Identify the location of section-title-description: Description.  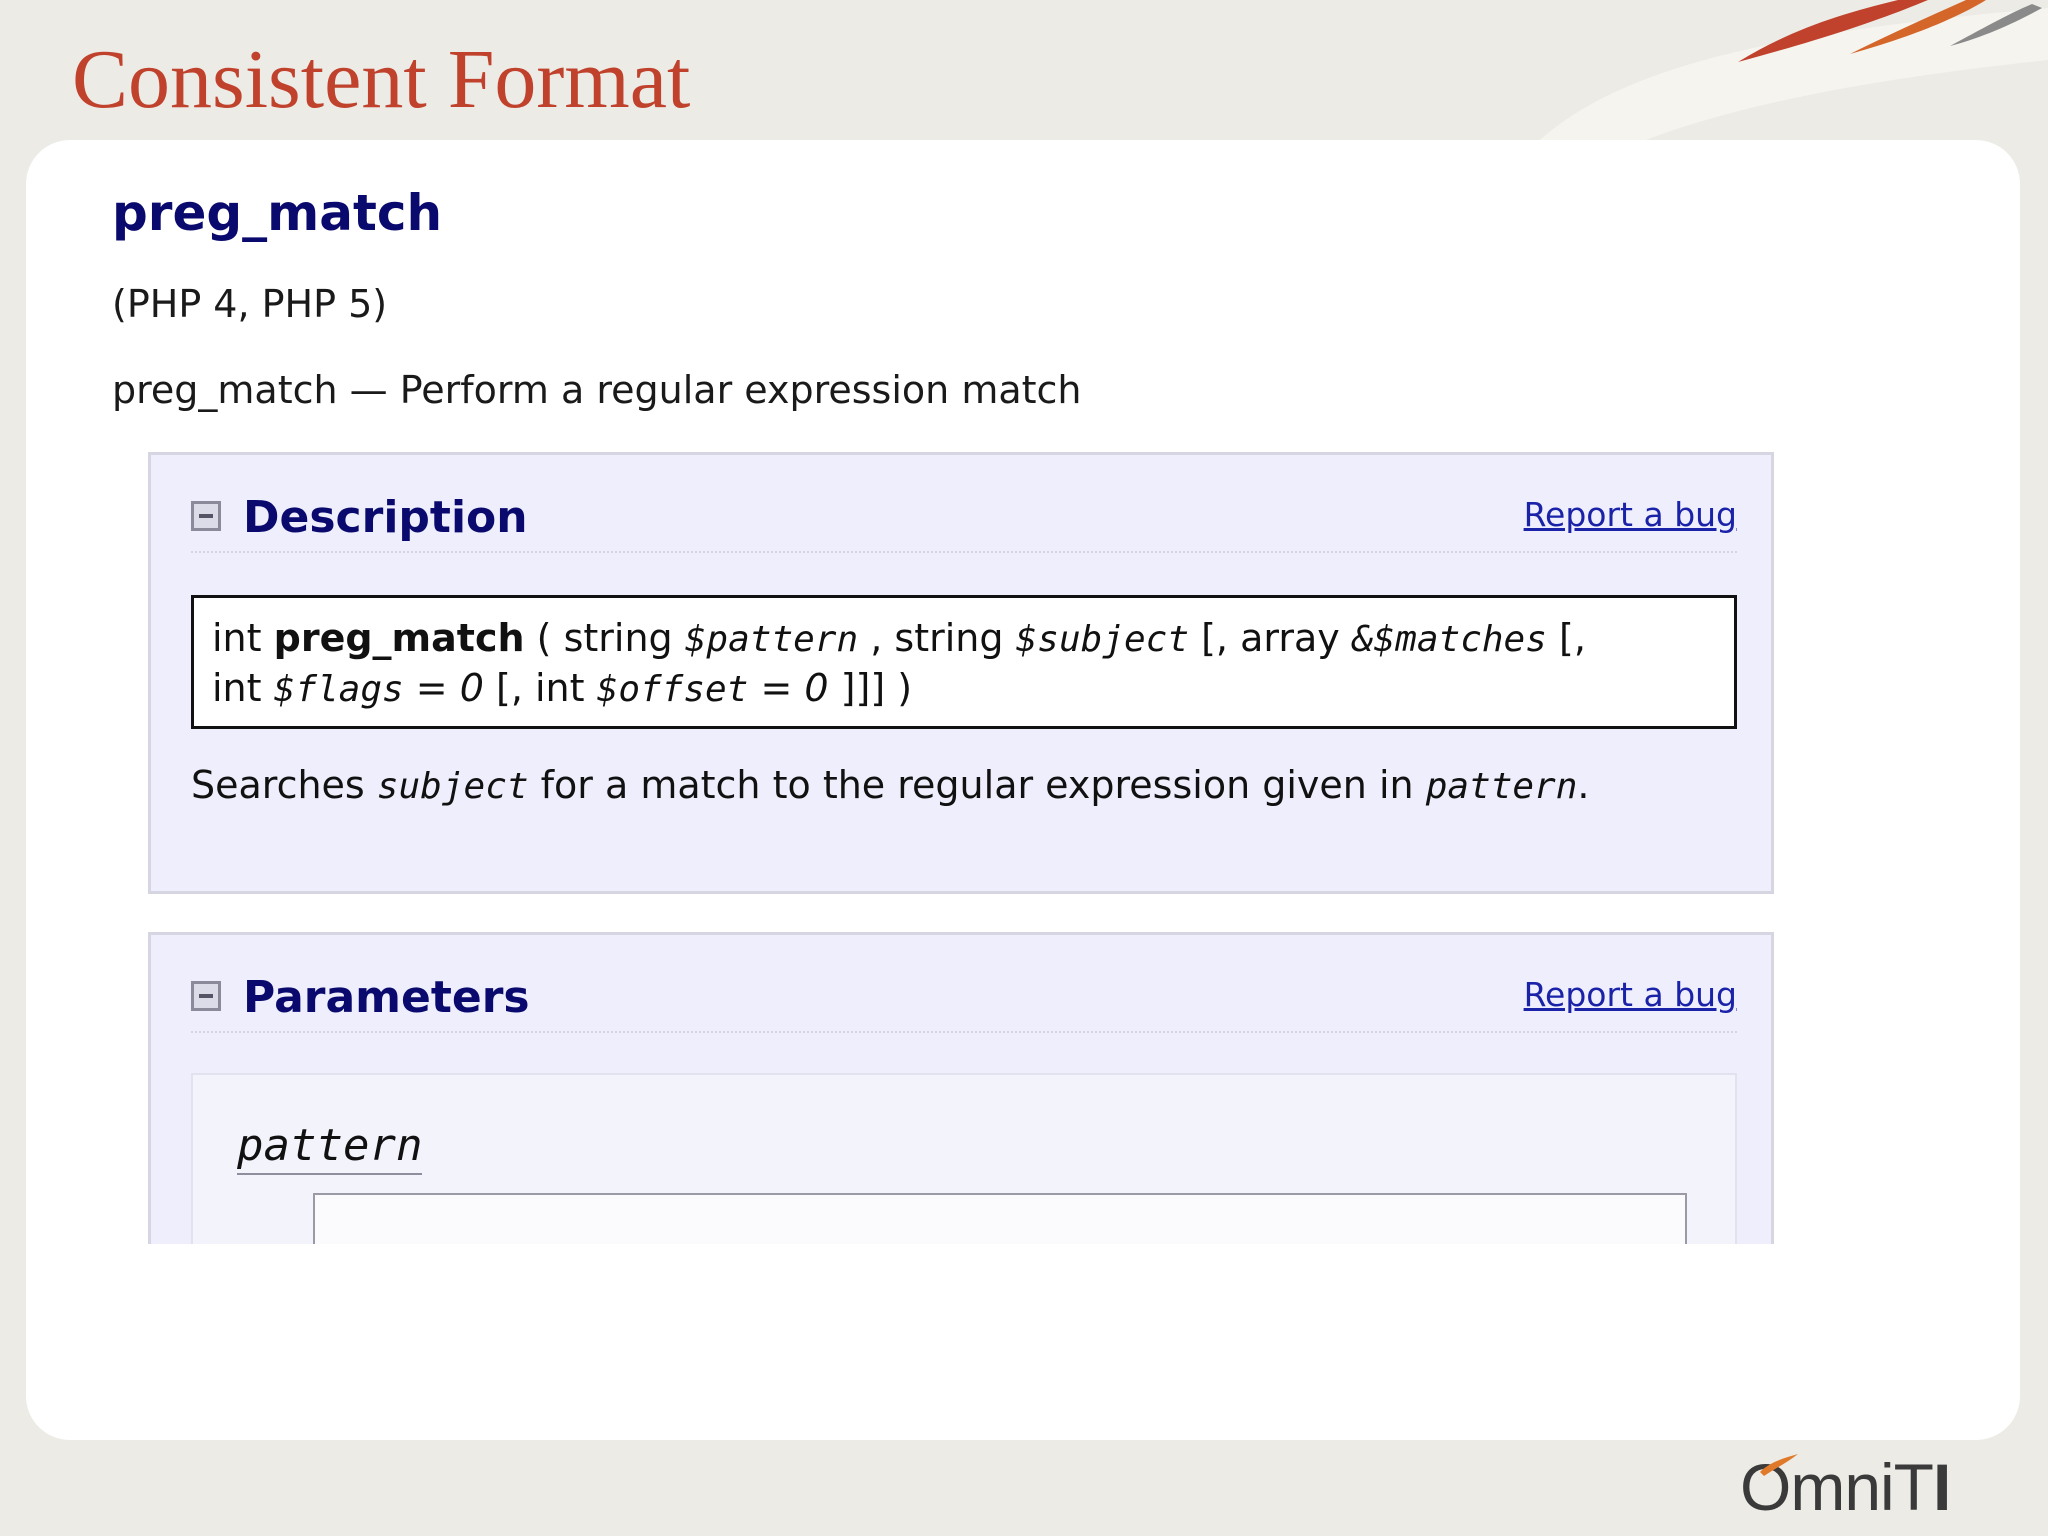
(385, 517).